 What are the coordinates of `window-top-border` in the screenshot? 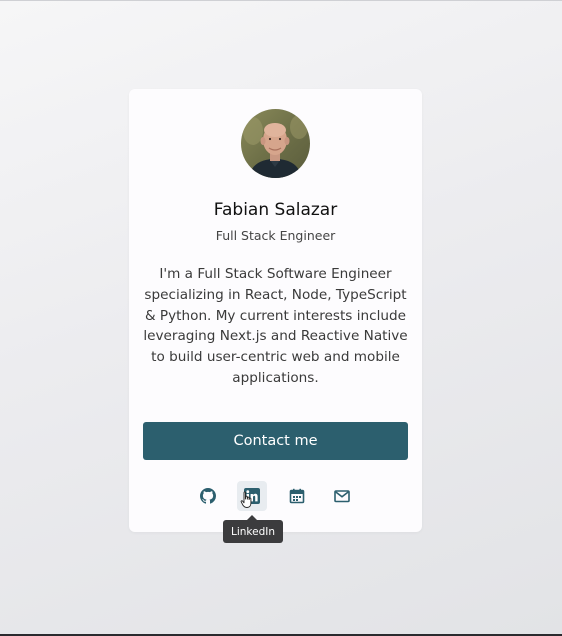 It's located at (281, 0).